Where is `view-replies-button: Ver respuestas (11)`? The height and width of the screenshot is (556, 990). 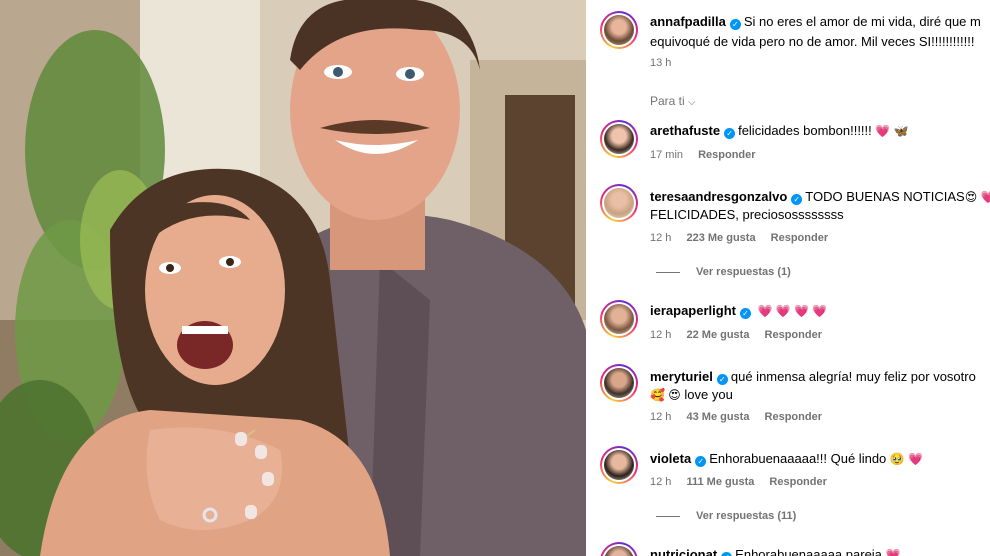 view-replies-button: Ver respuestas (11) is located at coordinates (726, 516).